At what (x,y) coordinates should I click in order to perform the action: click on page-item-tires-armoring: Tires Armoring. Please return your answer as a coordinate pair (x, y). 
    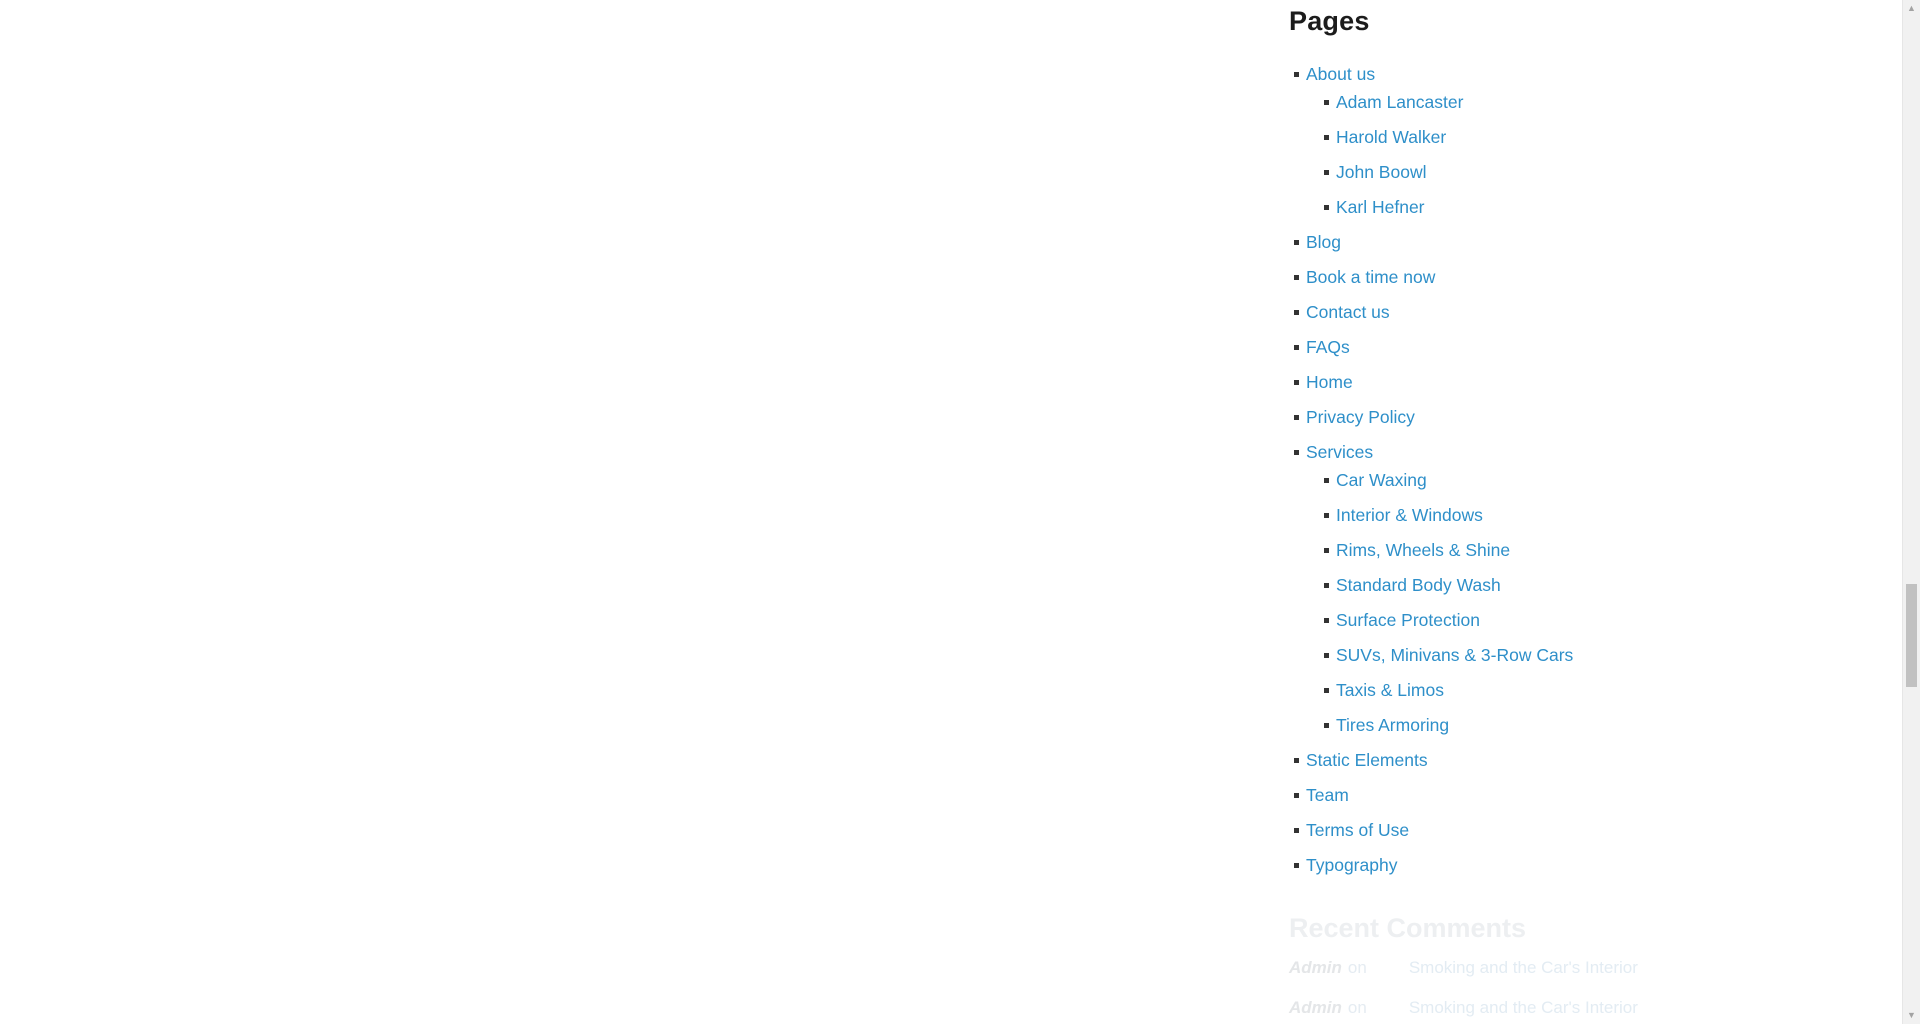
    Looking at the image, I should click on (1484, 725).